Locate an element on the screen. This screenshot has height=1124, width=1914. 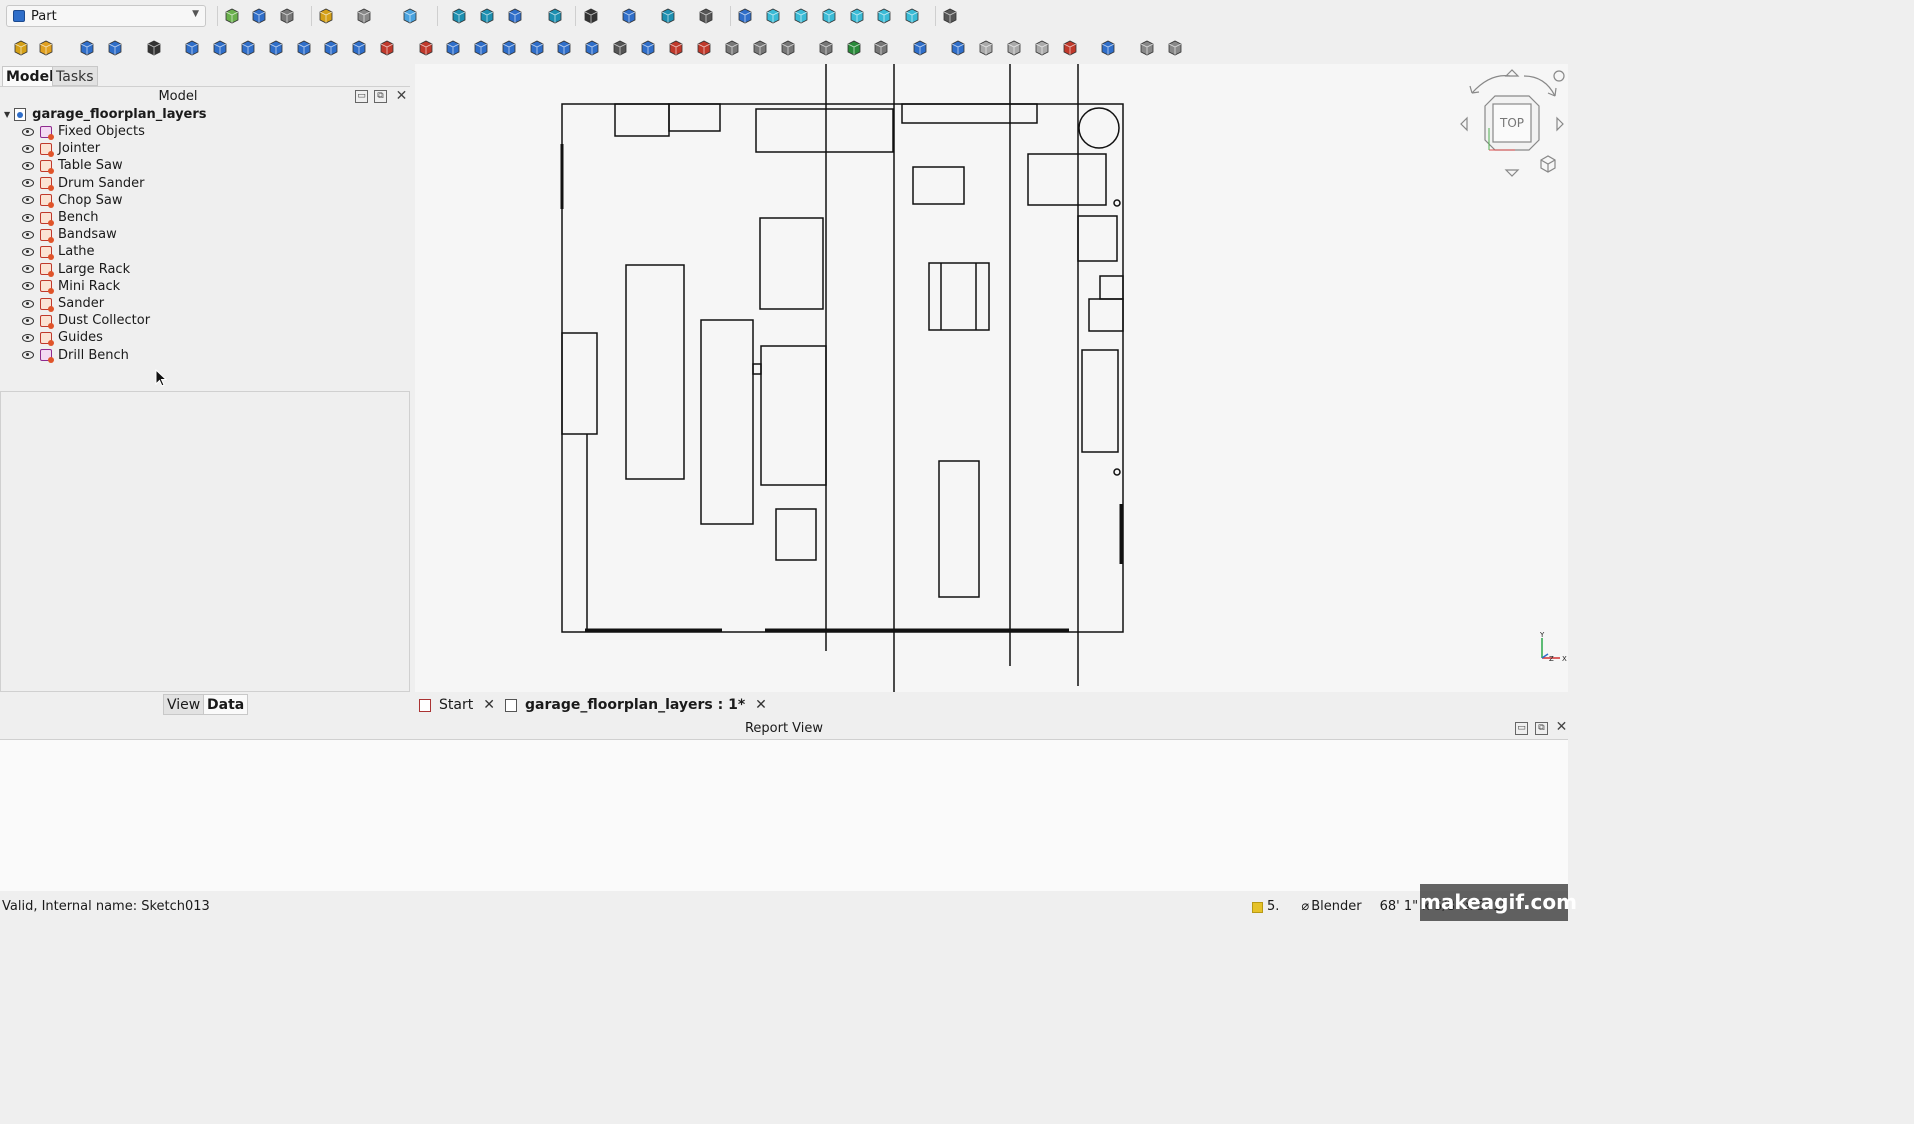
common-icon is located at coordinates (1014, 48).